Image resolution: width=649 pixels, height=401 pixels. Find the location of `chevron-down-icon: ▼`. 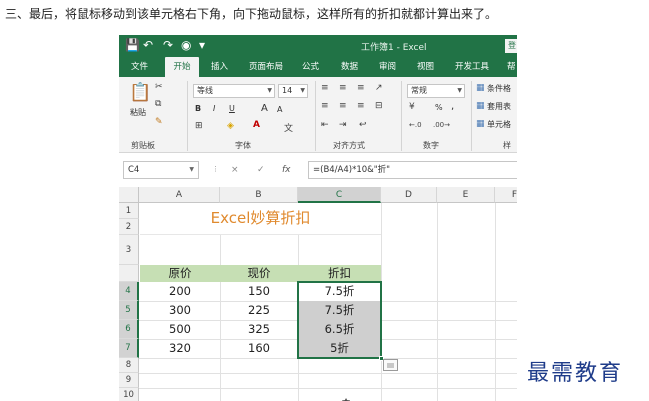

chevron-down-icon: ▼ is located at coordinates (302, 90).